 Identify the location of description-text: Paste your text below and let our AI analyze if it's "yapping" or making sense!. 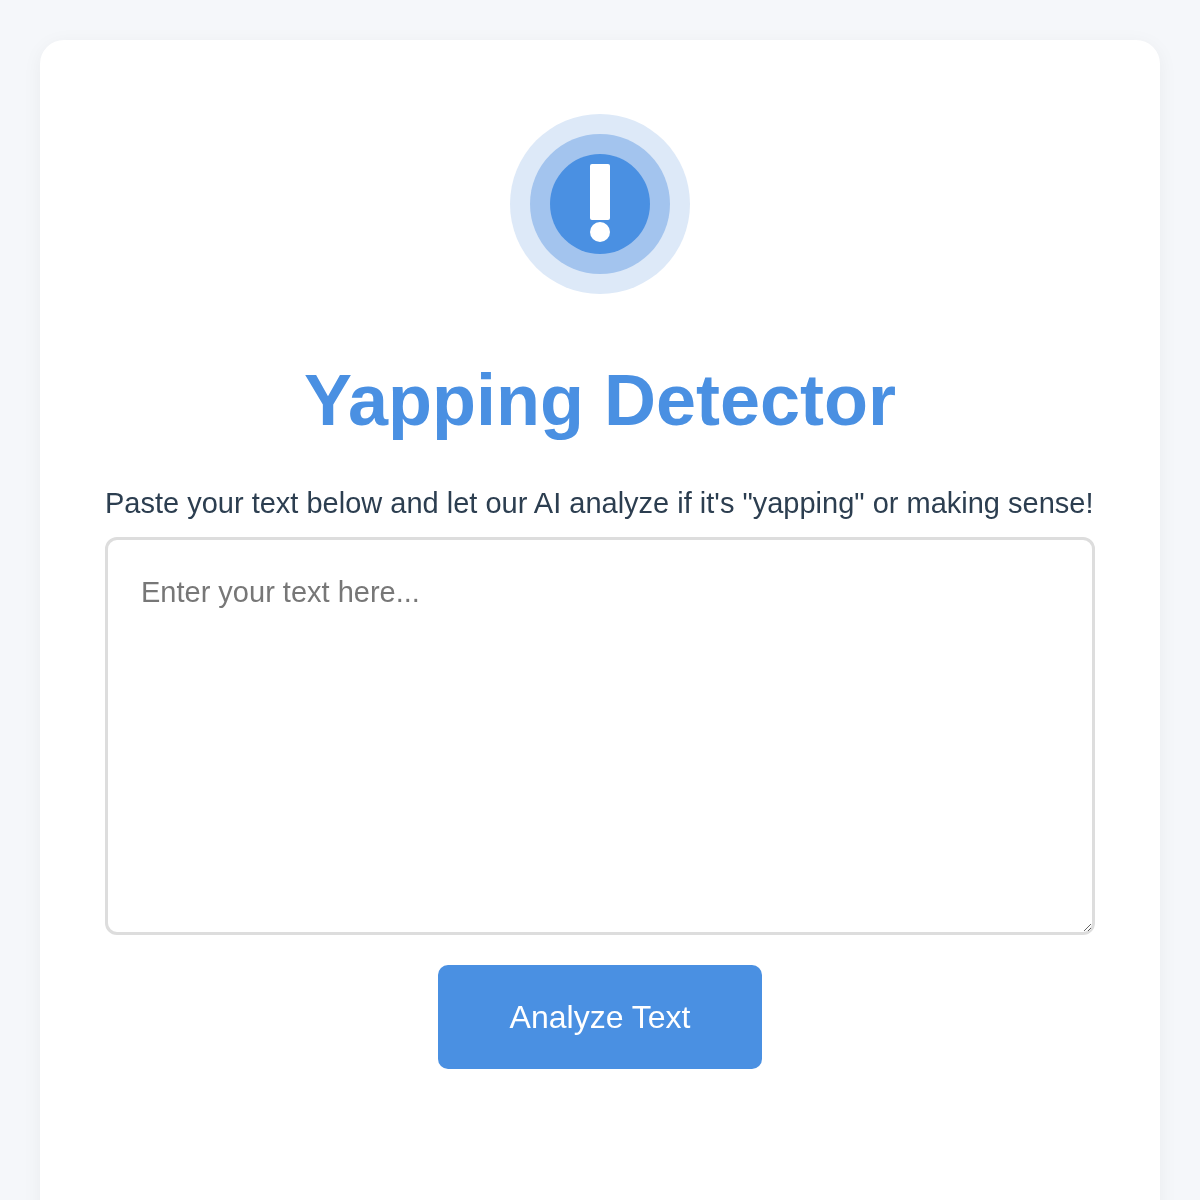
(600, 503).